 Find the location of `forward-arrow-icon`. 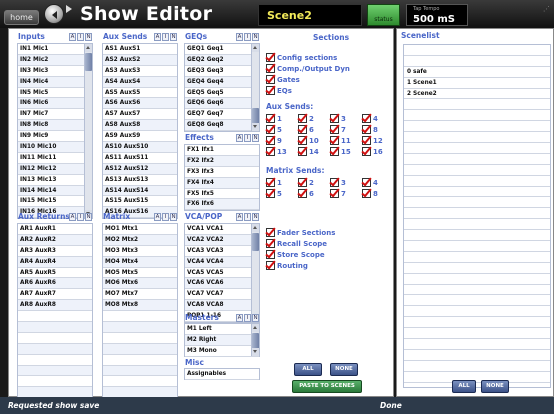

forward-arrow-icon is located at coordinates (69, 9).